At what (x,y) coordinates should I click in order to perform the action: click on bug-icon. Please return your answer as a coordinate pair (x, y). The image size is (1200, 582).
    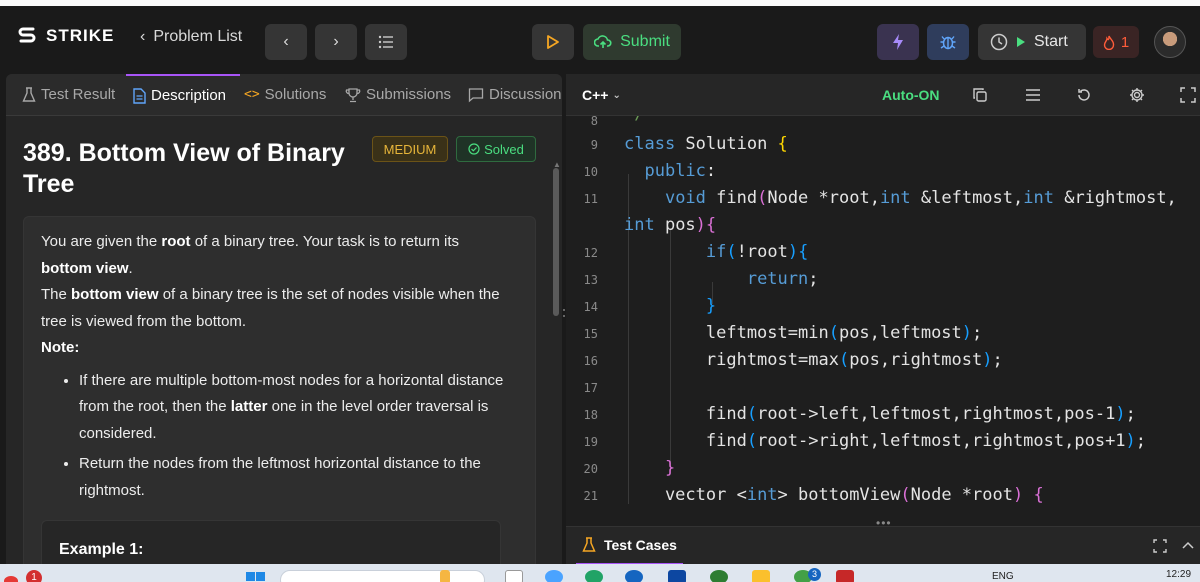
    Looking at the image, I should click on (948, 43).